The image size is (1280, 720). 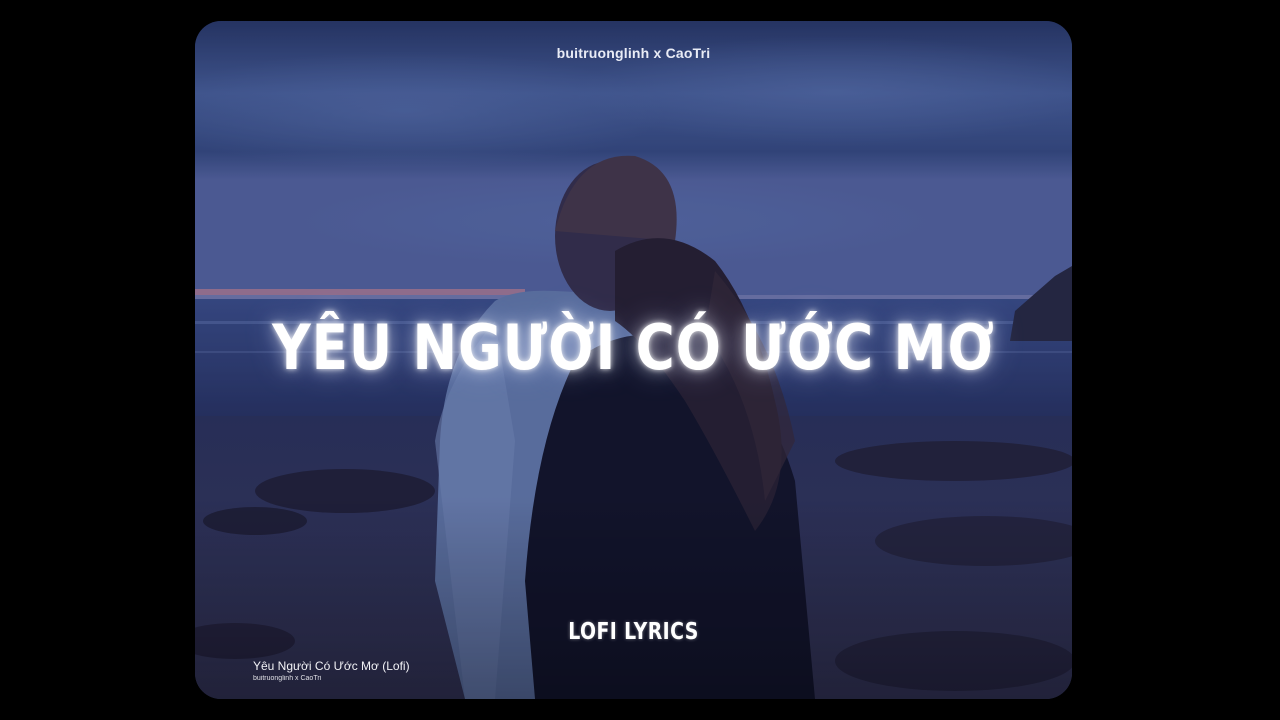 I want to click on channel-label: LOFI LYRICS, so click(x=633, y=632).